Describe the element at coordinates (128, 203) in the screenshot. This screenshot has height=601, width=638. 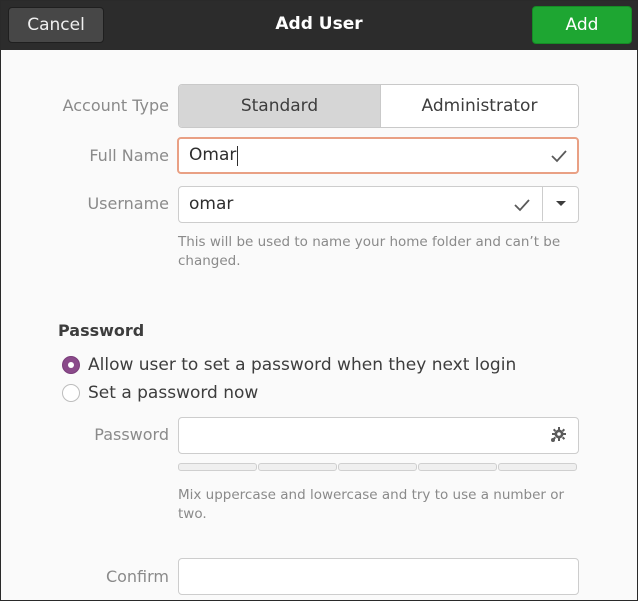
I see `username-label: Username` at that location.